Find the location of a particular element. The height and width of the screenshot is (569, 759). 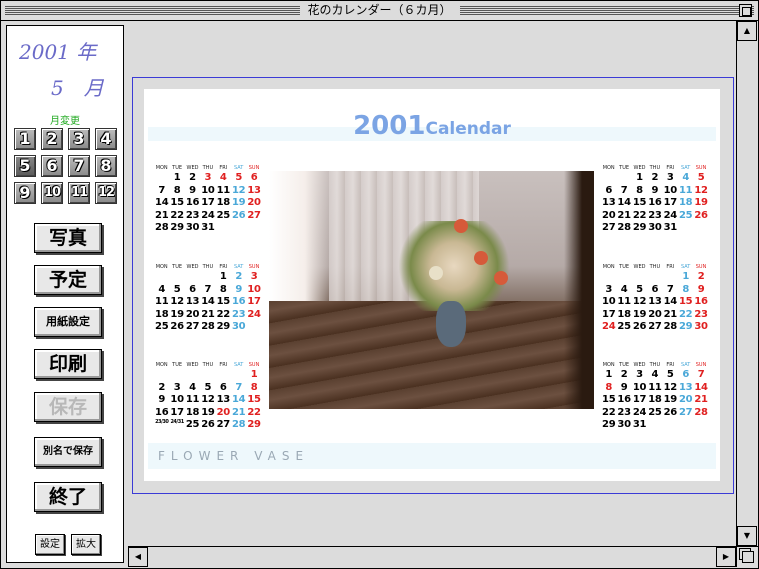

week-row: 11 12 13 14 15 16 17 is located at coordinates (208, 302).